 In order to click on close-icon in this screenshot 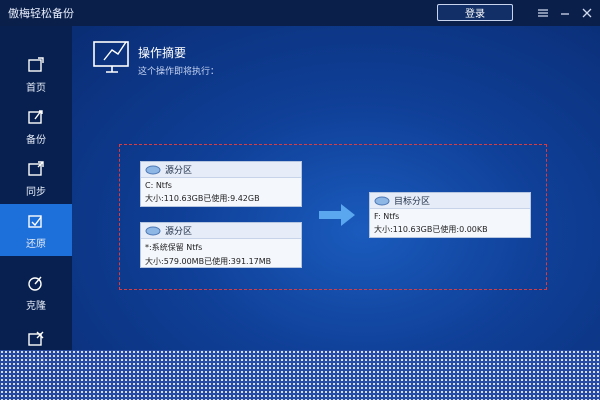, I will do `click(587, 13)`.